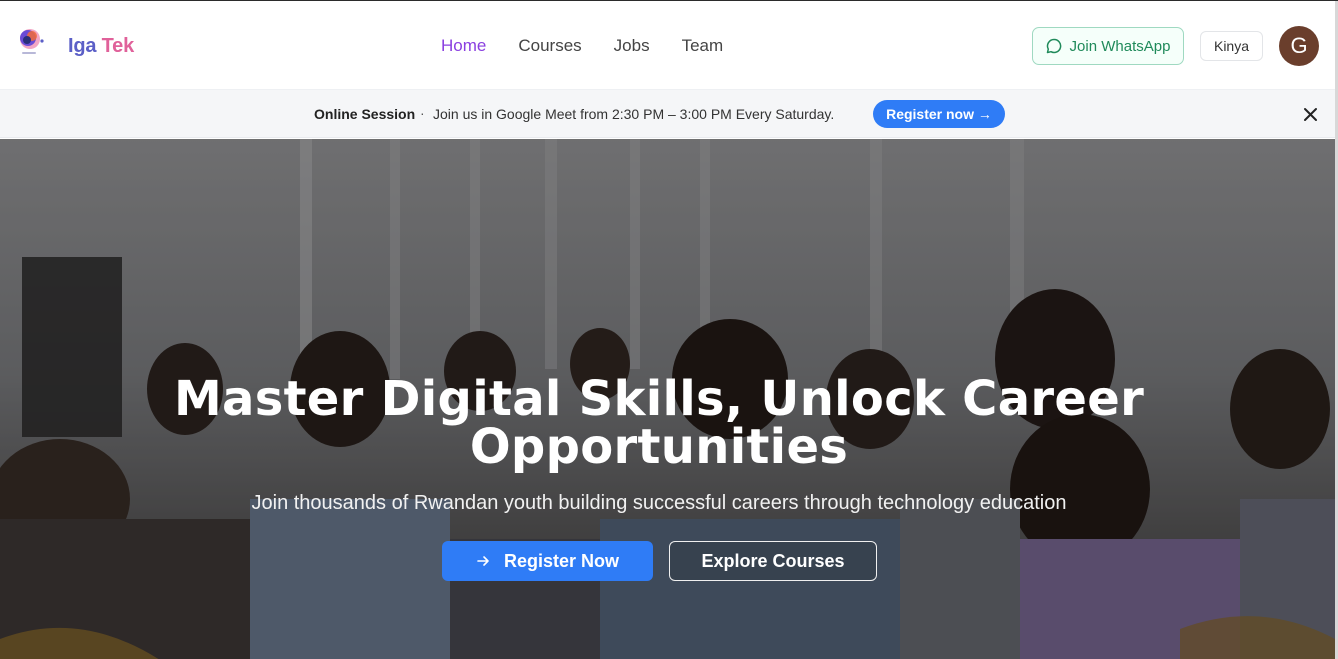 This screenshot has height=659, width=1338. Describe the element at coordinates (82, 46) in the screenshot. I see `brand-name-part1: Iga` at that location.